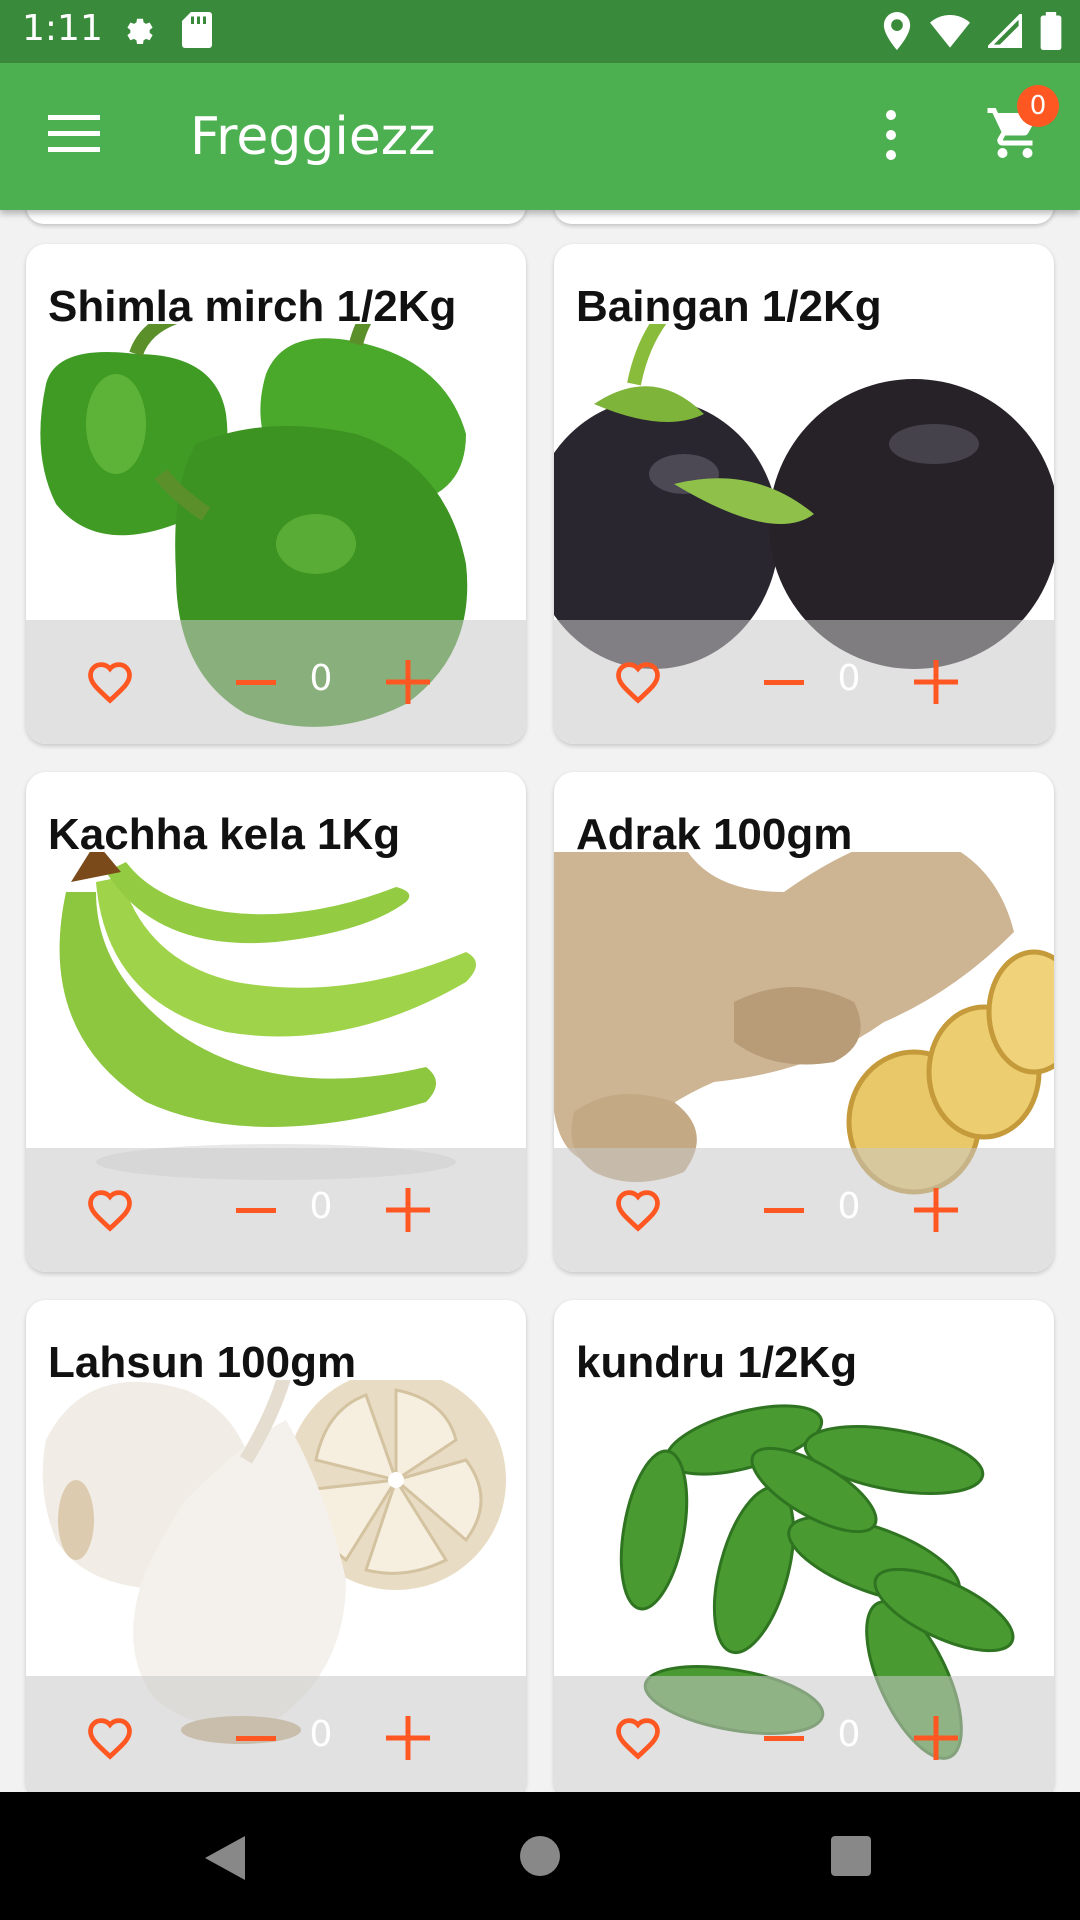  What do you see at coordinates (897, 31) in the screenshot?
I see `location-icon` at bounding box center [897, 31].